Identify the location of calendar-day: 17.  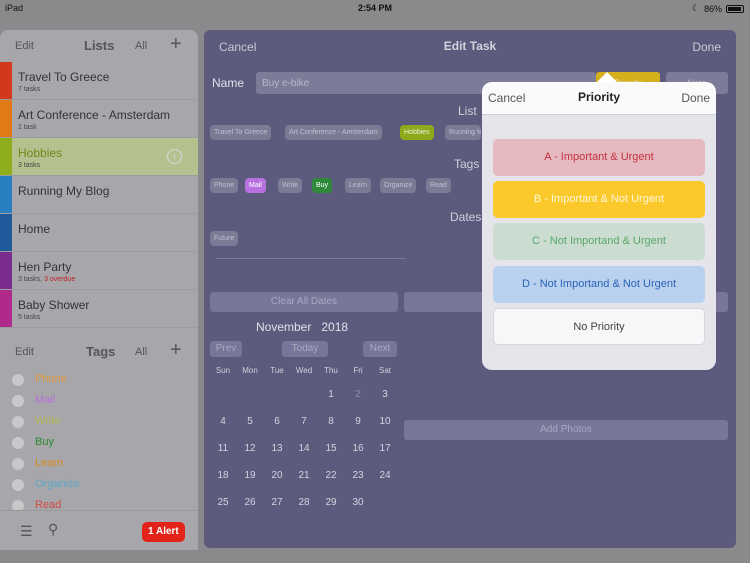
(385, 448).